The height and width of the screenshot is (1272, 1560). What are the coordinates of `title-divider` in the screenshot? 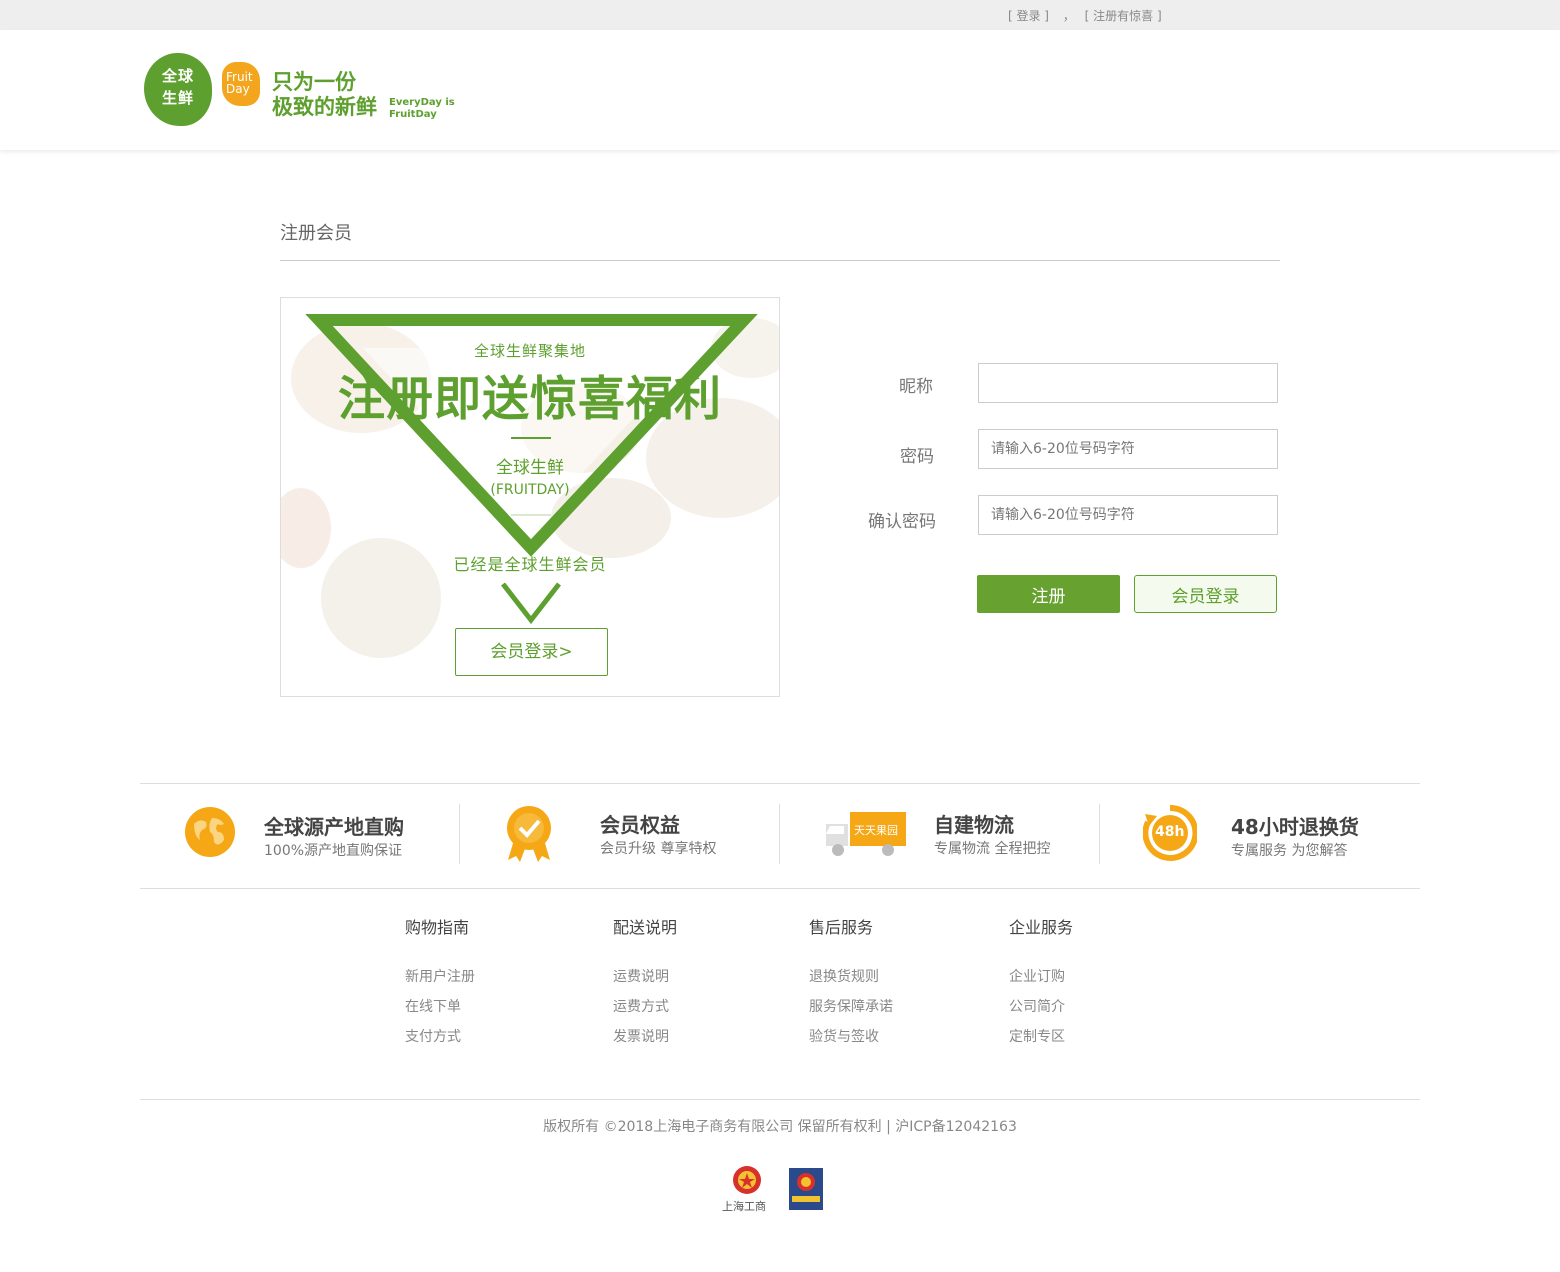 It's located at (780, 260).